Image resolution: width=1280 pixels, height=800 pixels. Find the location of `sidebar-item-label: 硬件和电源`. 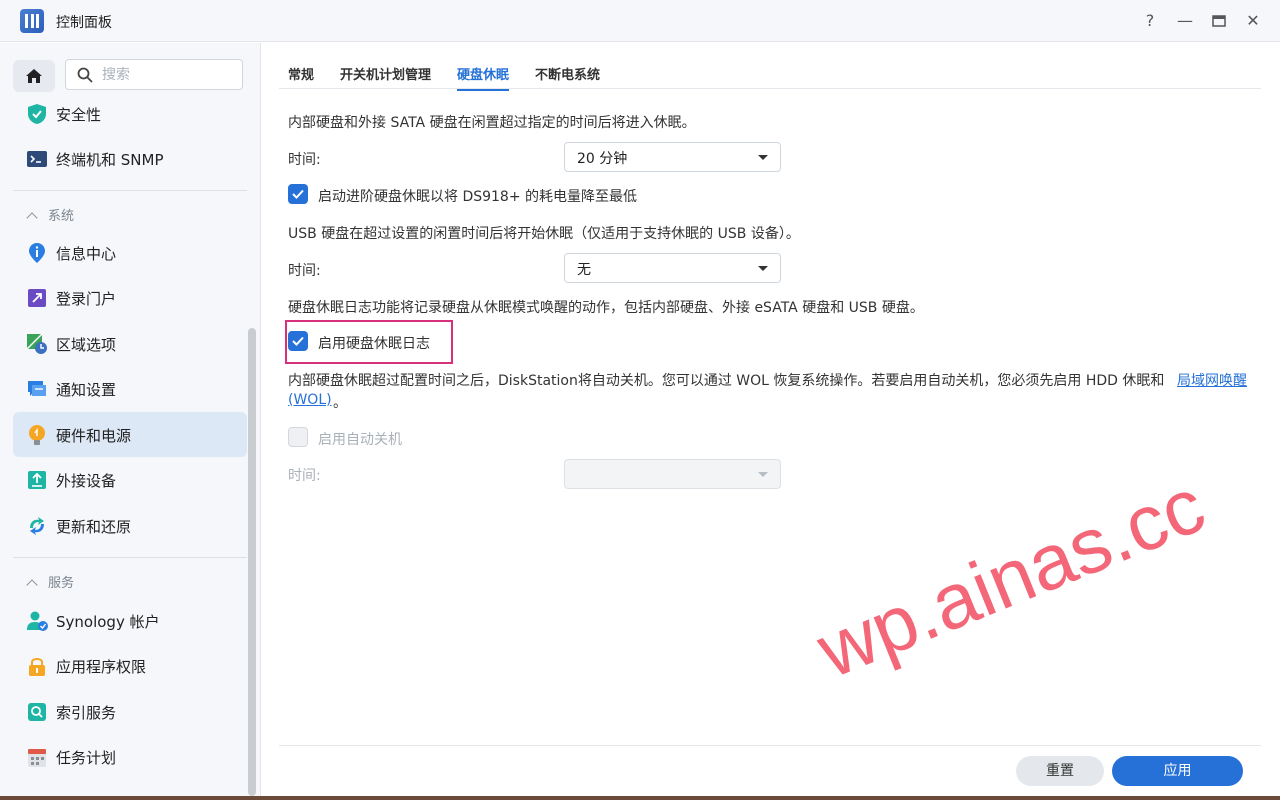

sidebar-item-label: 硬件和电源 is located at coordinates (94, 436).